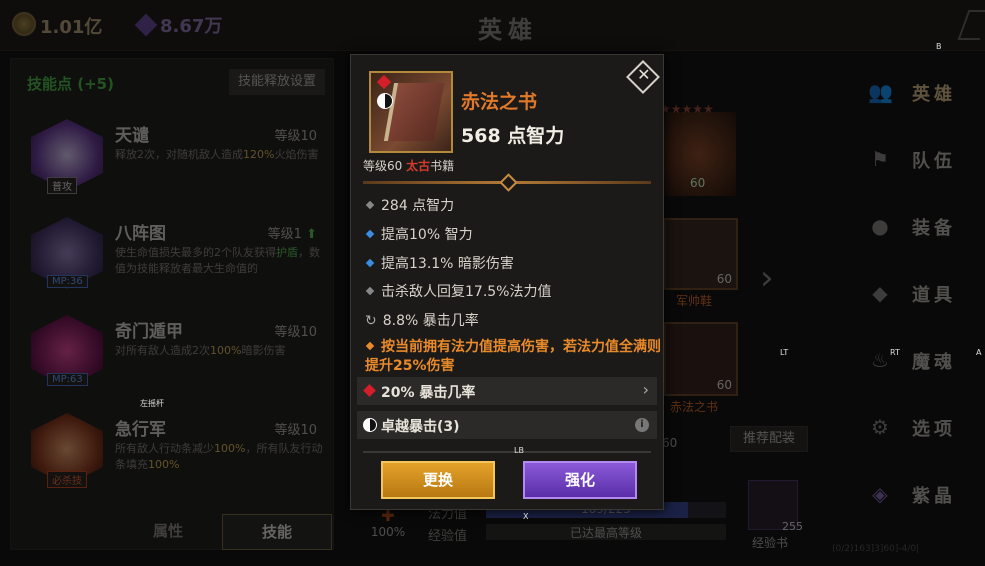 This screenshot has height=566, width=985. Describe the element at coordinates (642, 425) in the screenshot. I see `info-icon: i` at that location.